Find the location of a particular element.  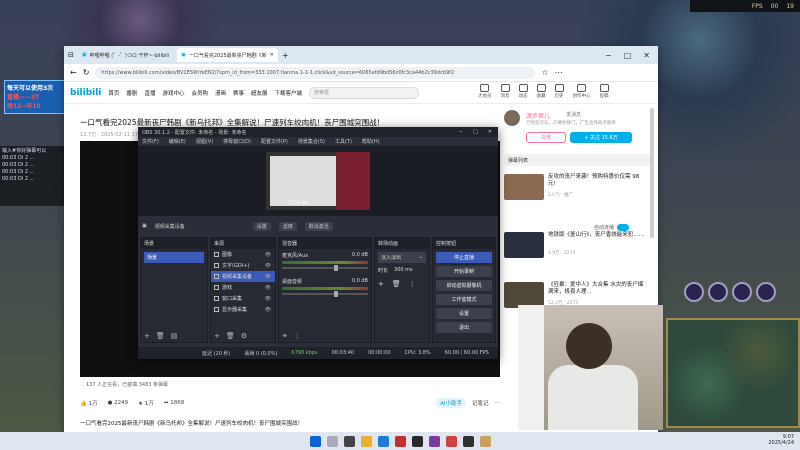

coin-button: ● 2249 is located at coordinates (118, 403).